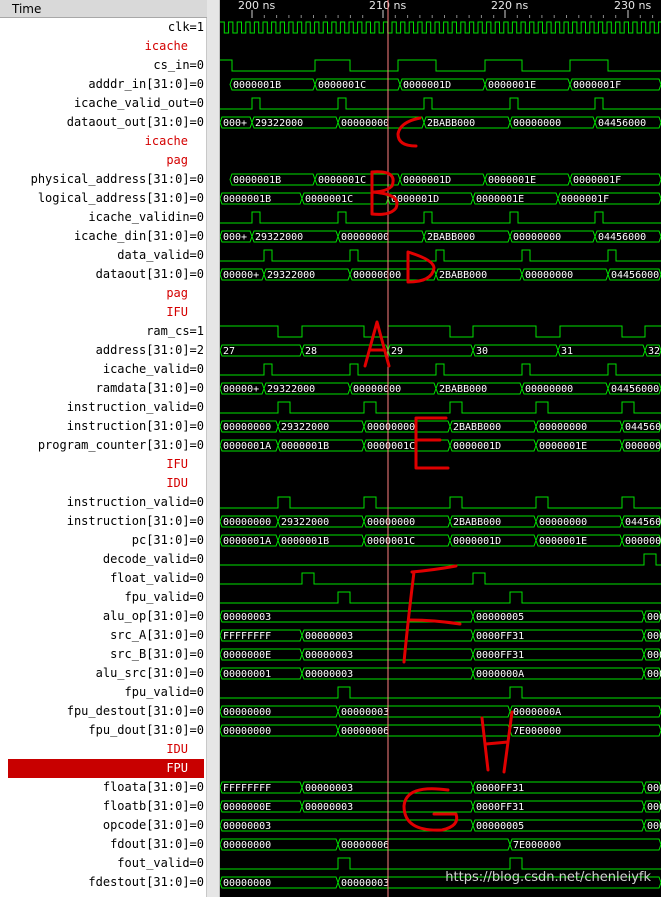  What do you see at coordinates (106, 179) in the screenshot?
I see `signal-name: physical_address[31:0]=0` at bounding box center [106, 179].